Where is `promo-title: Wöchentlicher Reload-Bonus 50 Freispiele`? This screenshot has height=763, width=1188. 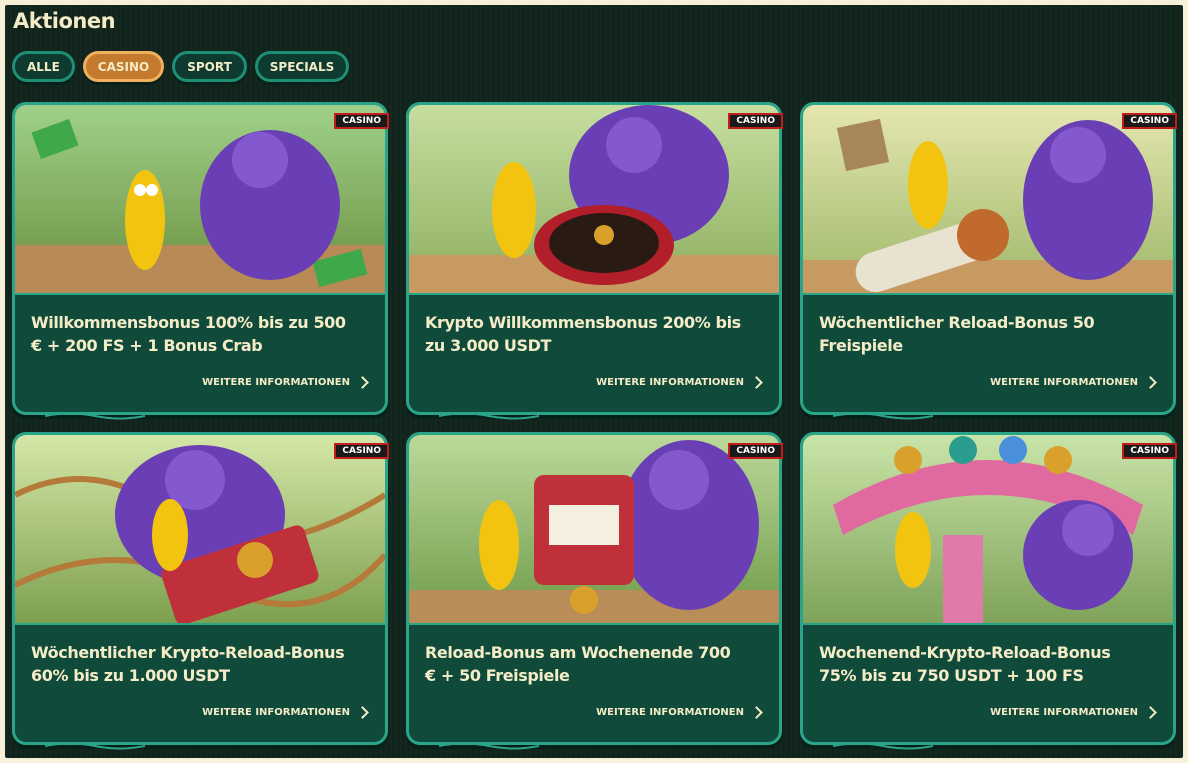
promo-title: Wöchentlicher Reload-Bonus 50 Freispiele is located at coordinates (957, 334).